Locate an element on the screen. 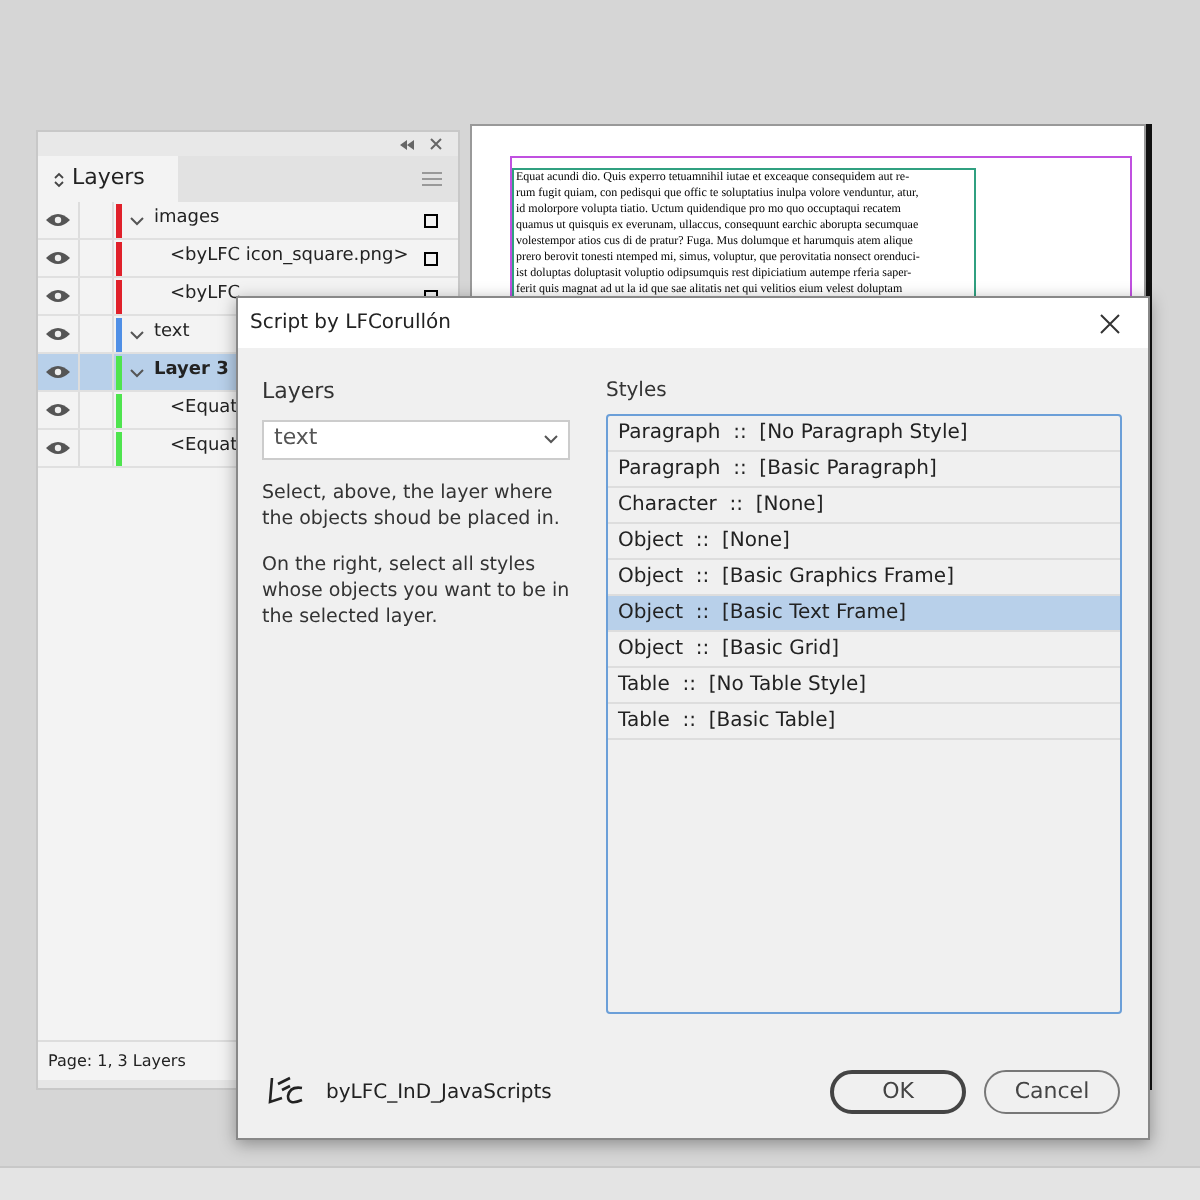 The image size is (1200, 1200). style-item: Paragraph :: [No Paragraph Style] is located at coordinates (864, 434).